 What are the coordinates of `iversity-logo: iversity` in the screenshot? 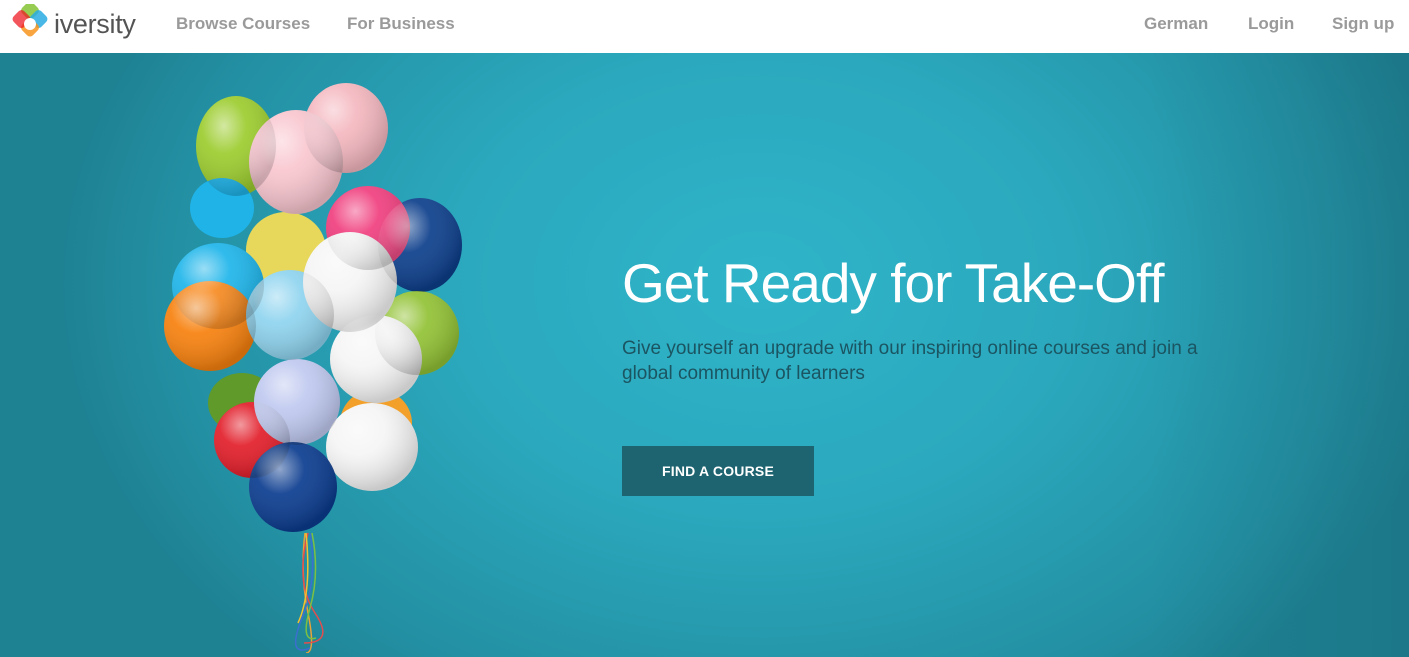 It's located at (73, 24).